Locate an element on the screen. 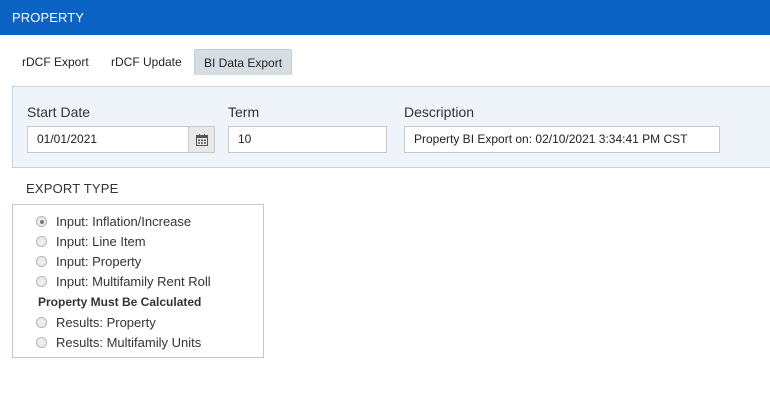  export-type-heading: EXPORT TYPE is located at coordinates (72, 188).